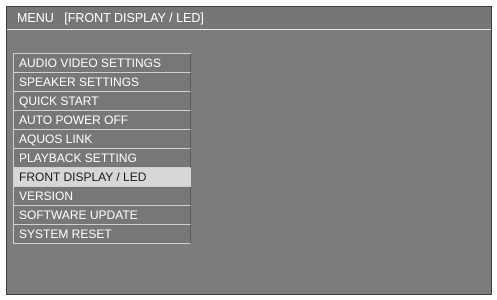 The height and width of the screenshot is (300, 497). What do you see at coordinates (102, 82) in the screenshot?
I see `menu-item-speaker-settings: SPEAKER SETTINGS` at bounding box center [102, 82].